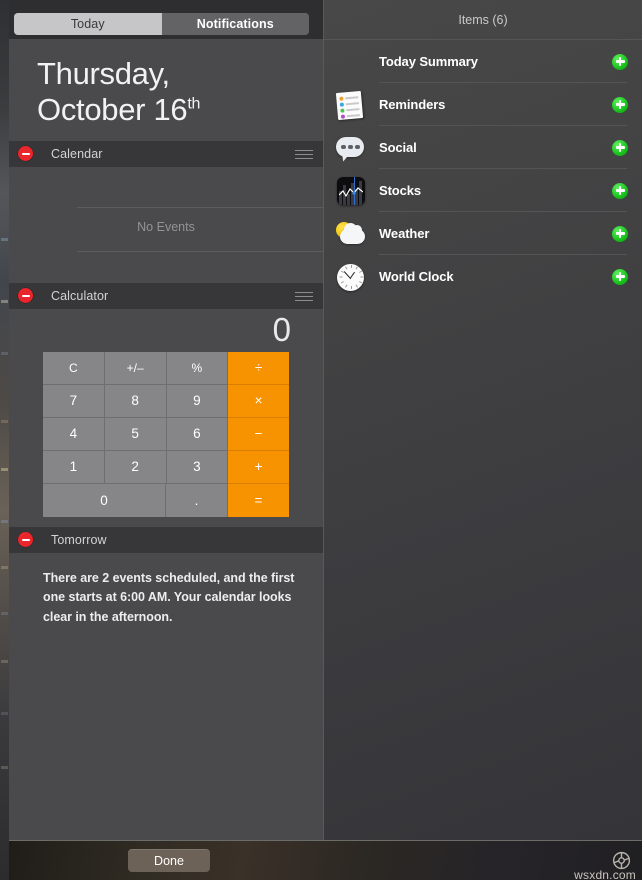 Image resolution: width=642 pixels, height=880 pixels. I want to click on calculator-key-row: C +/– % ÷, so click(166, 368).